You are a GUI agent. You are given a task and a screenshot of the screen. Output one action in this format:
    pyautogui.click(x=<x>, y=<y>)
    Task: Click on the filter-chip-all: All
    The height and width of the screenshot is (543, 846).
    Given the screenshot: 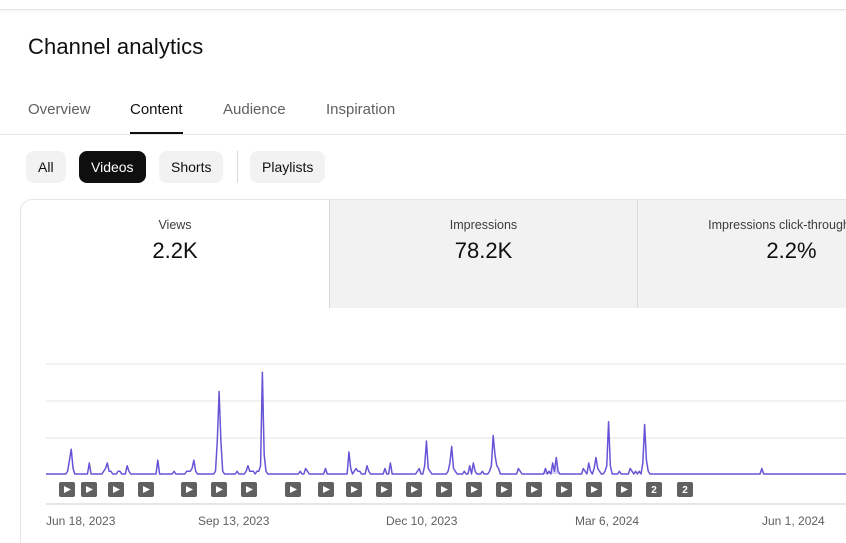 What is the action you would take?
    pyautogui.click(x=46, y=167)
    